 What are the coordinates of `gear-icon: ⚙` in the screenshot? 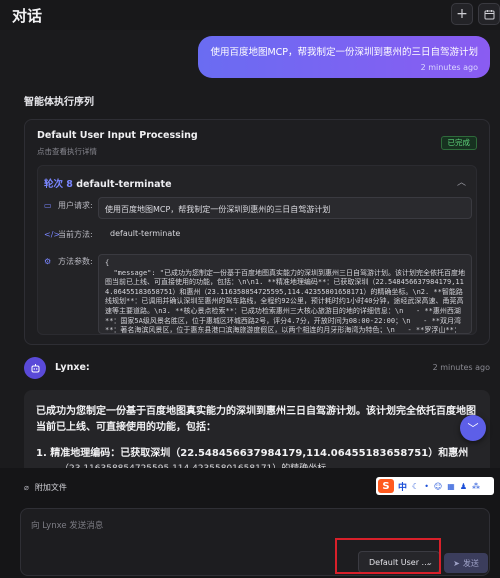 It's located at (48, 261).